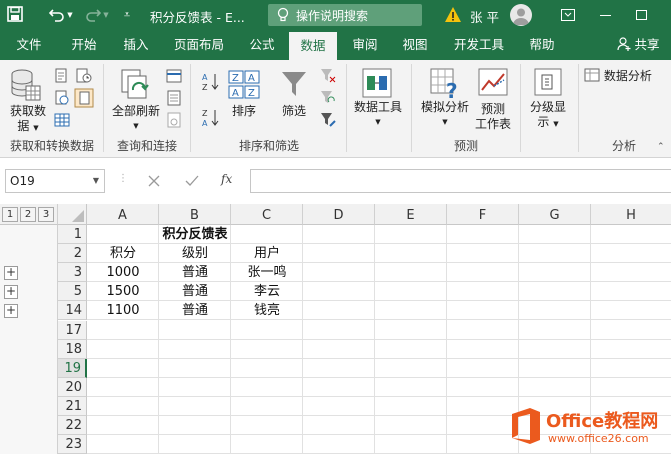 The height and width of the screenshot is (454, 671). What do you see at coordinates (453, 14) in the screenshot?
I see `warning-icon` at bounding box center [453, 14].